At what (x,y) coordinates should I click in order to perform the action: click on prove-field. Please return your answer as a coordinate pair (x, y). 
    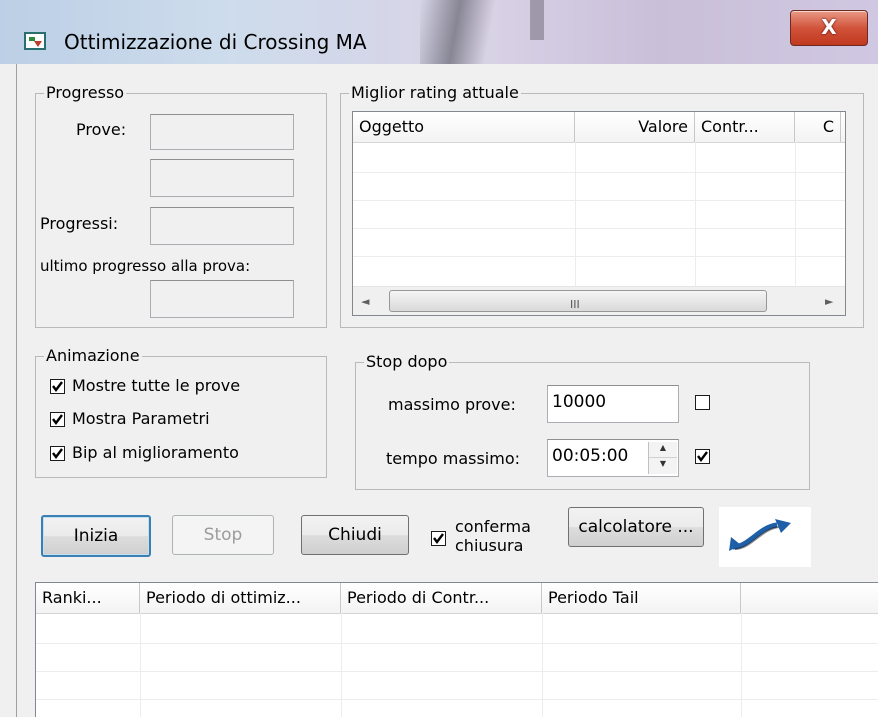
    Looking at the image, I should click on (222, 132).